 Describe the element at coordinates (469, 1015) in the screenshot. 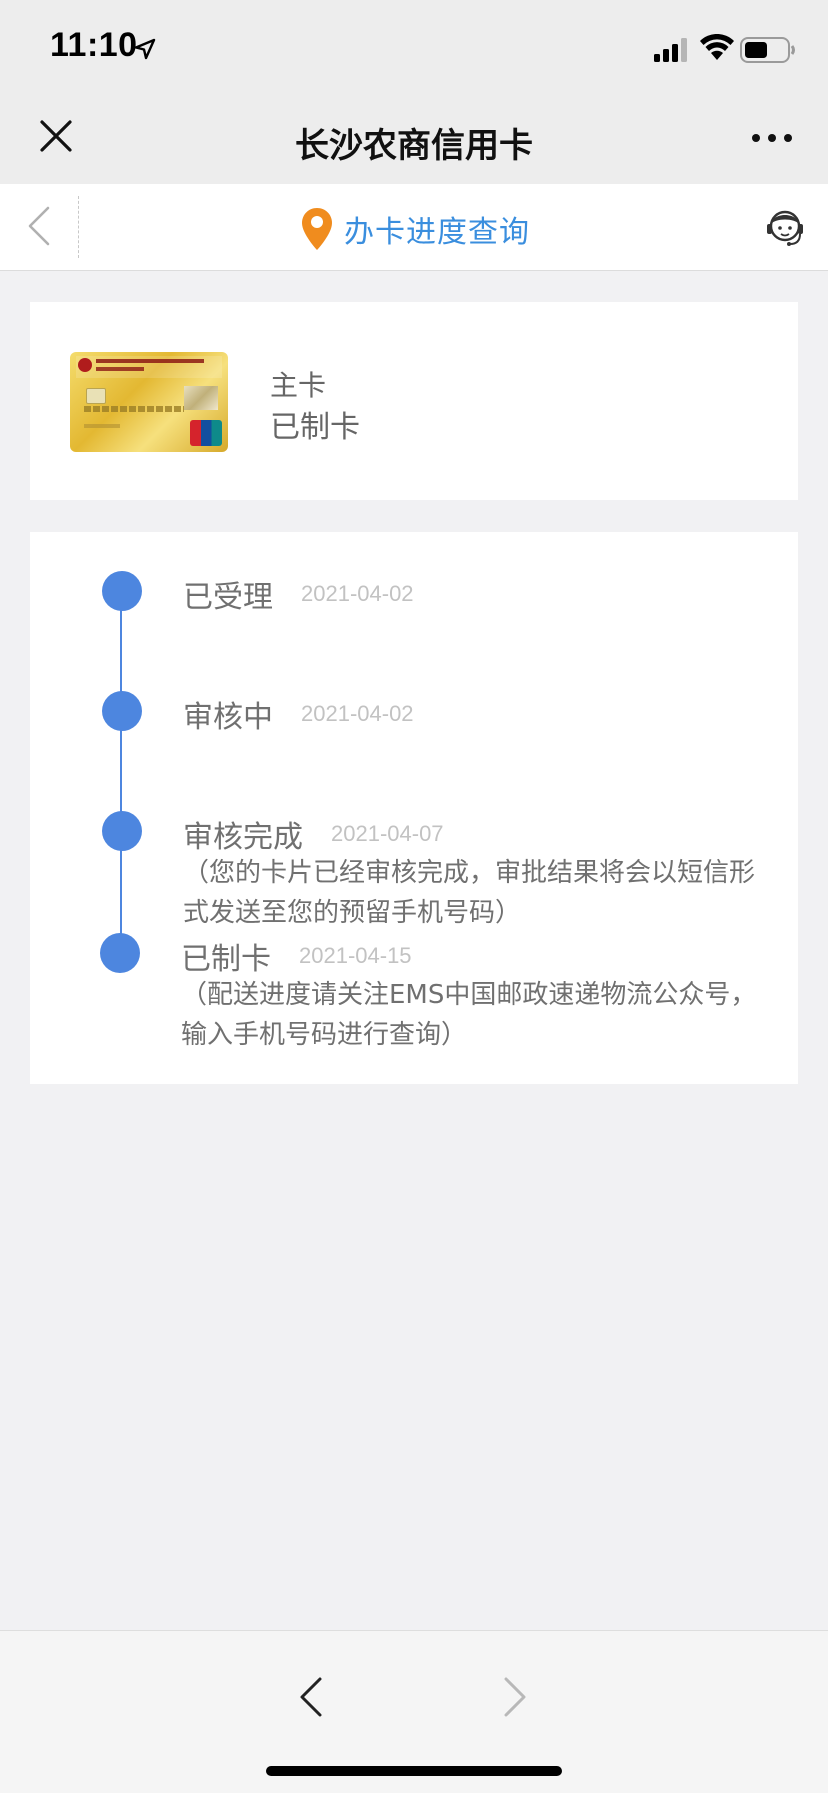

I see `timeline-step-note: （配送进度请关注EMS中国邮政速递物流公众号，输入手机号码进行查询）` at that location.